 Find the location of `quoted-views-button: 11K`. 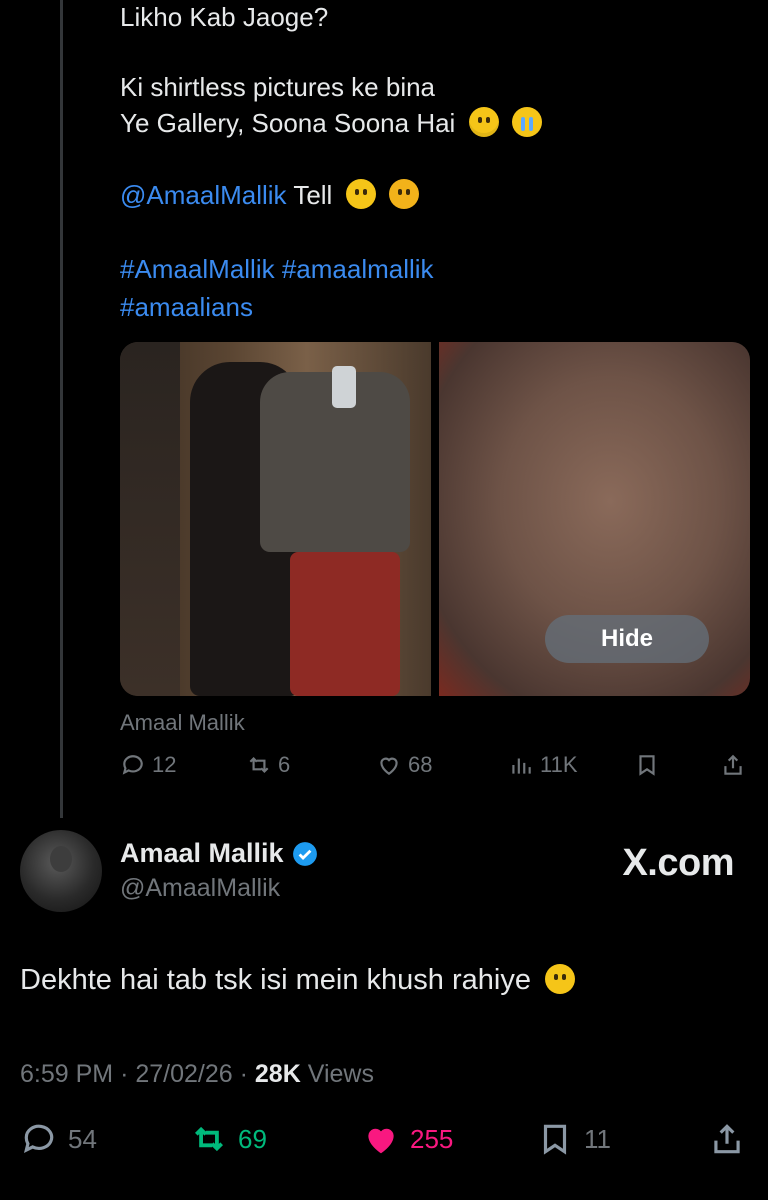

quoted-views-button: 11K is located at coordinates (543, 765).